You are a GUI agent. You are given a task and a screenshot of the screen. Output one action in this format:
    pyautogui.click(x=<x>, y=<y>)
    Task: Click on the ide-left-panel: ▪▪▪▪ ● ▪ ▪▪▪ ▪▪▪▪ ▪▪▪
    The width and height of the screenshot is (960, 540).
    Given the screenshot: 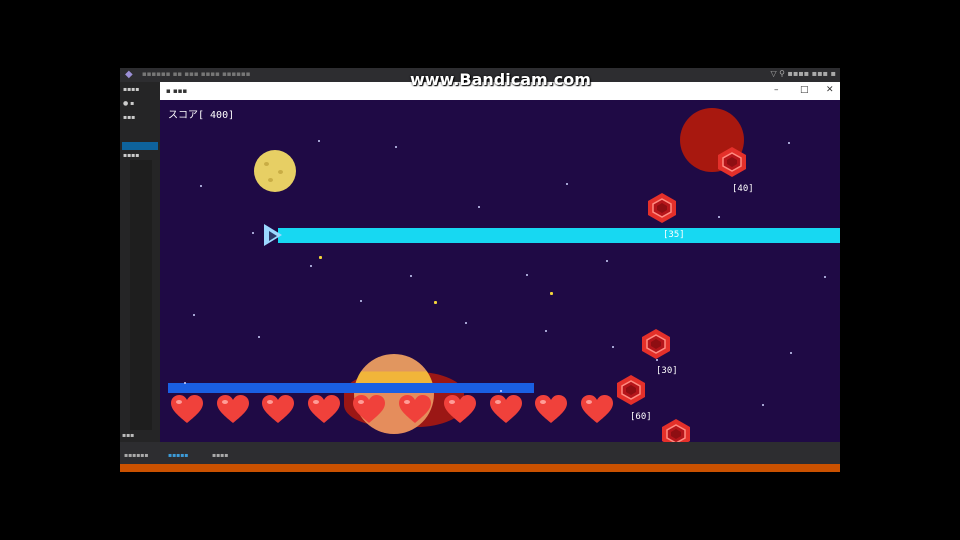 What is the action you would take?
    pyautogui.click(x=140, y=262)
    